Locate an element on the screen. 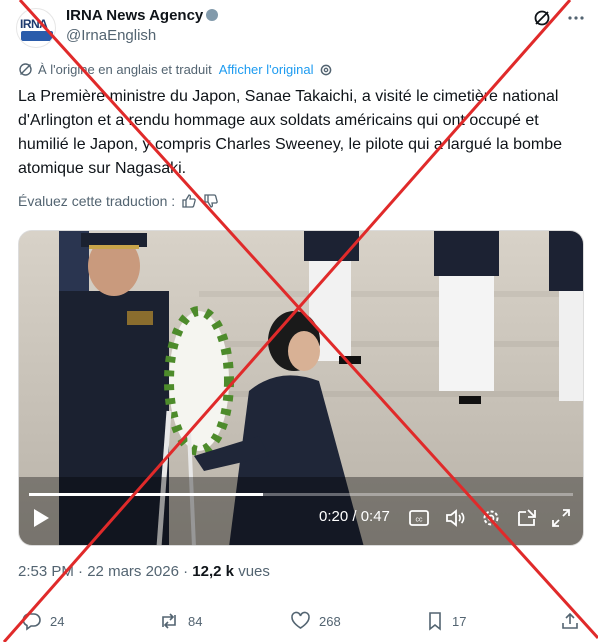  reply-count: 24 is located at coordinates (57, 621).